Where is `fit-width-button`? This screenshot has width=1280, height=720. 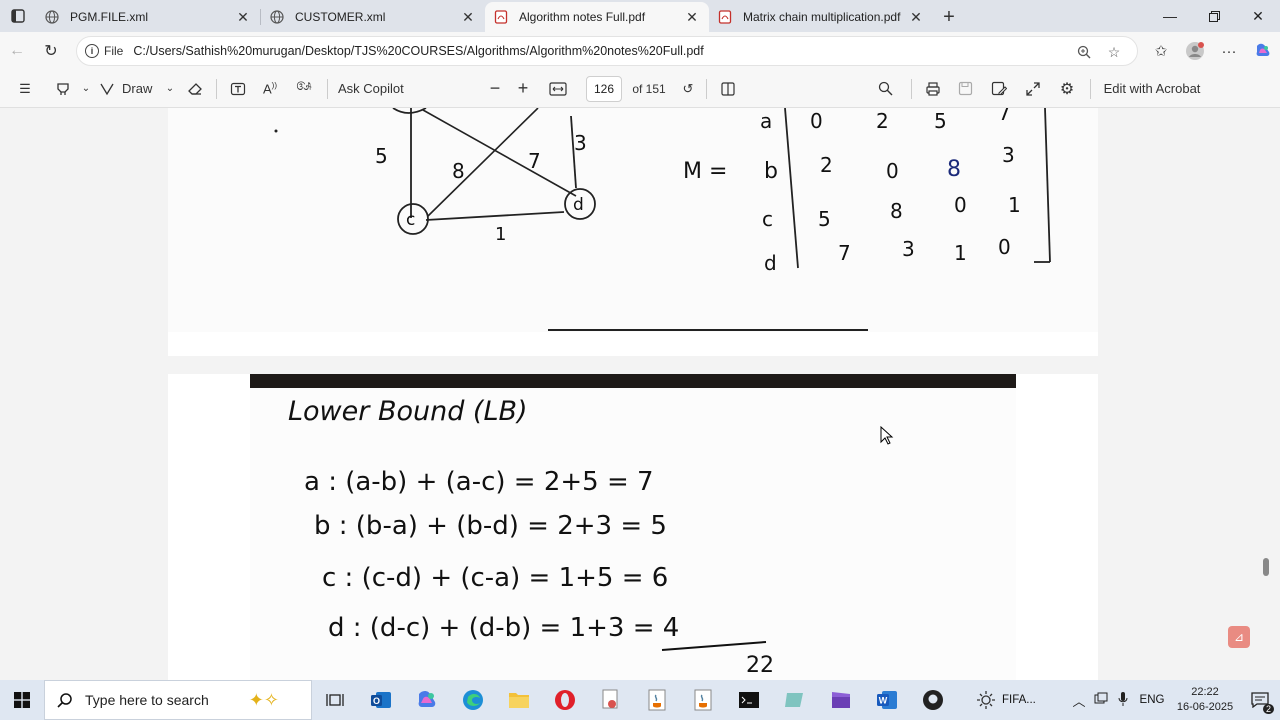
fit-width-button is located at coordinates (558, 89).